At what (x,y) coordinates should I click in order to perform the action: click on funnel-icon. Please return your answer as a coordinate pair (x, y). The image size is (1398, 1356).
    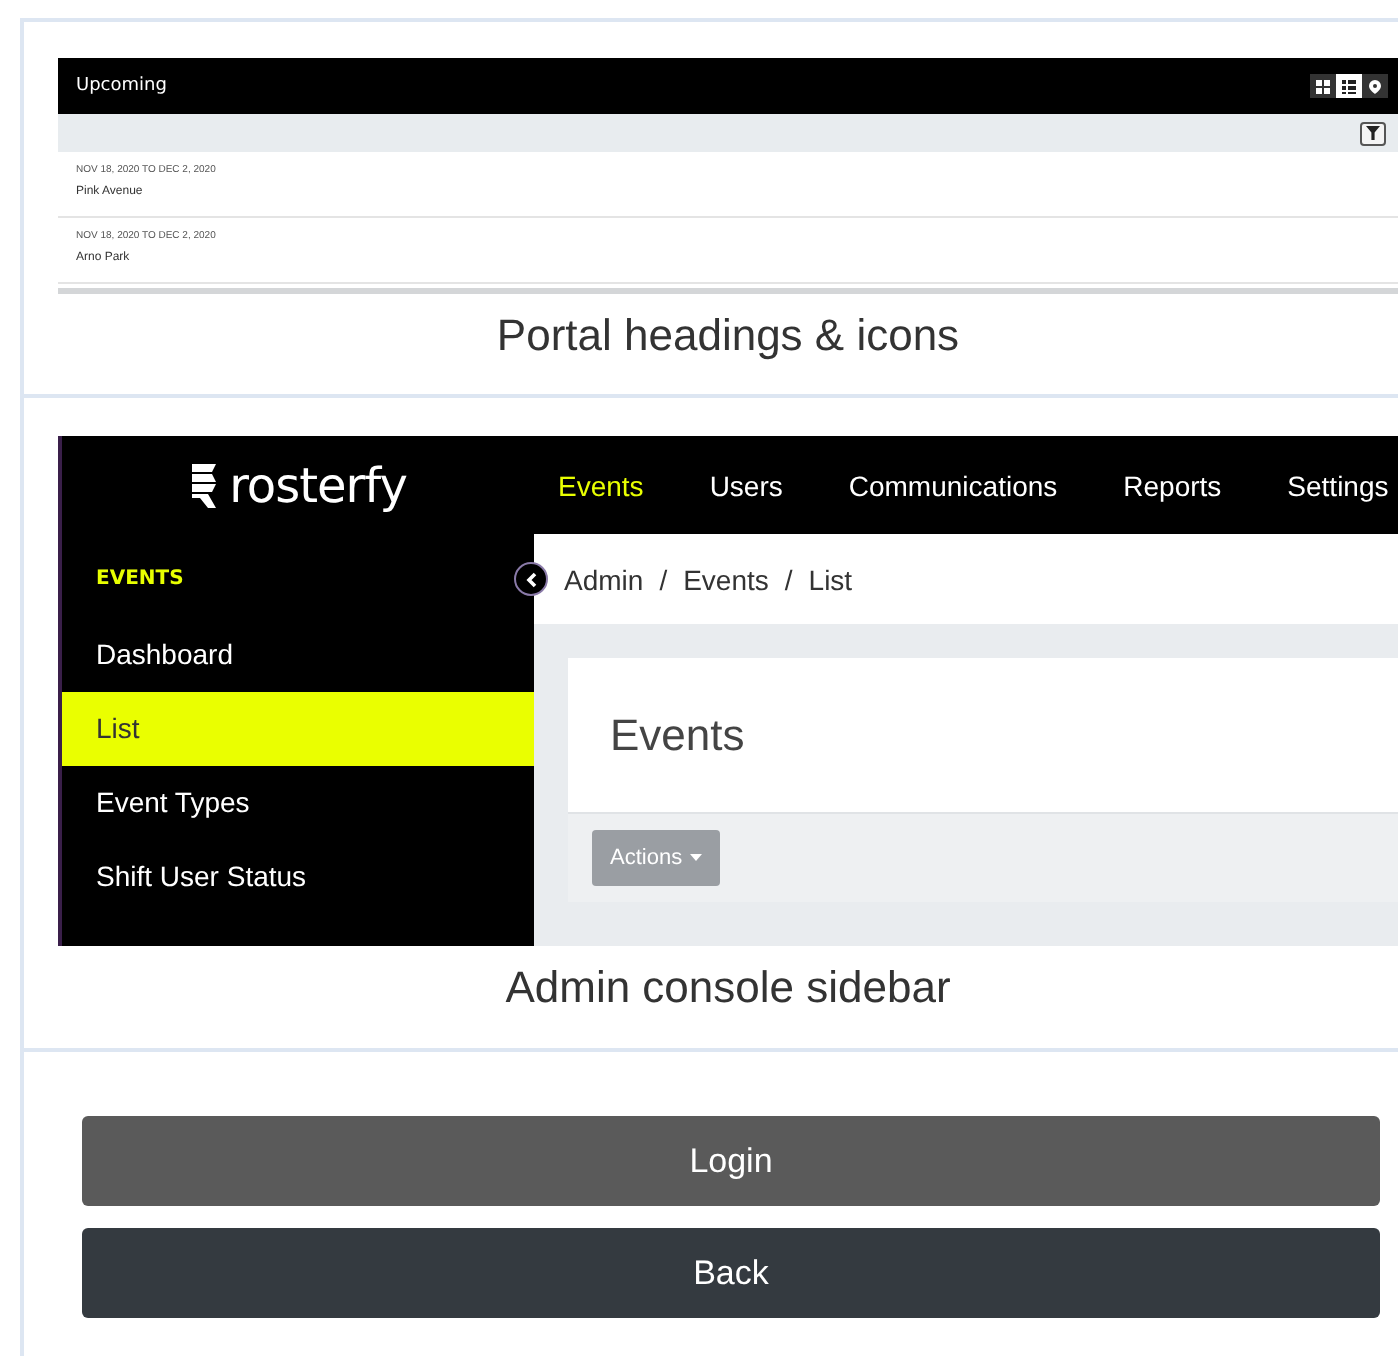
    Looking at the image, I should click on (1373, 133).